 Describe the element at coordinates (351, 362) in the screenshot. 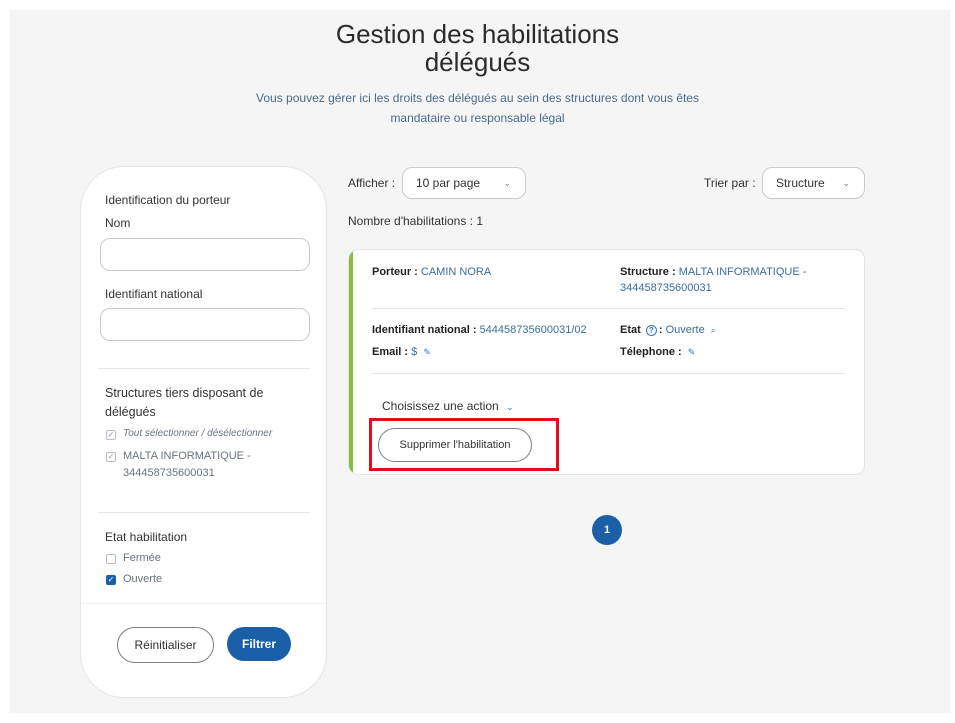

I see `card-accent-bar` at that location.